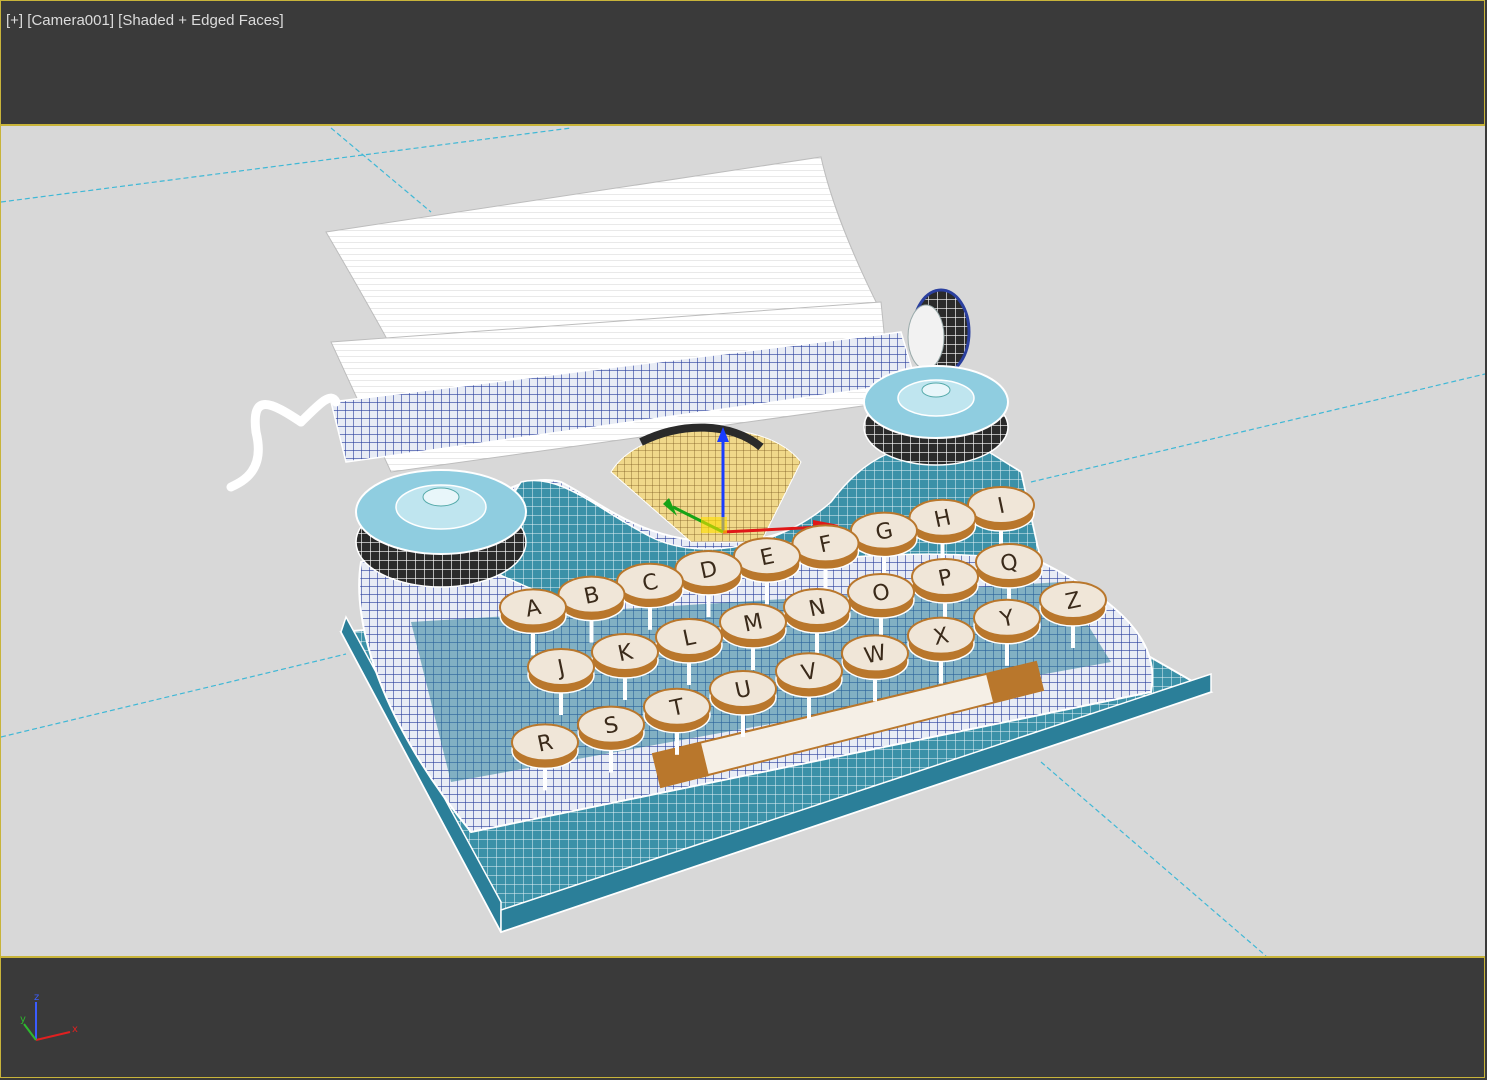 This screenshot has width=1487, height=1080. Describe the element at coordinates (75, 1029) in the screenshot. I see `axis-x-label: x` at that location.